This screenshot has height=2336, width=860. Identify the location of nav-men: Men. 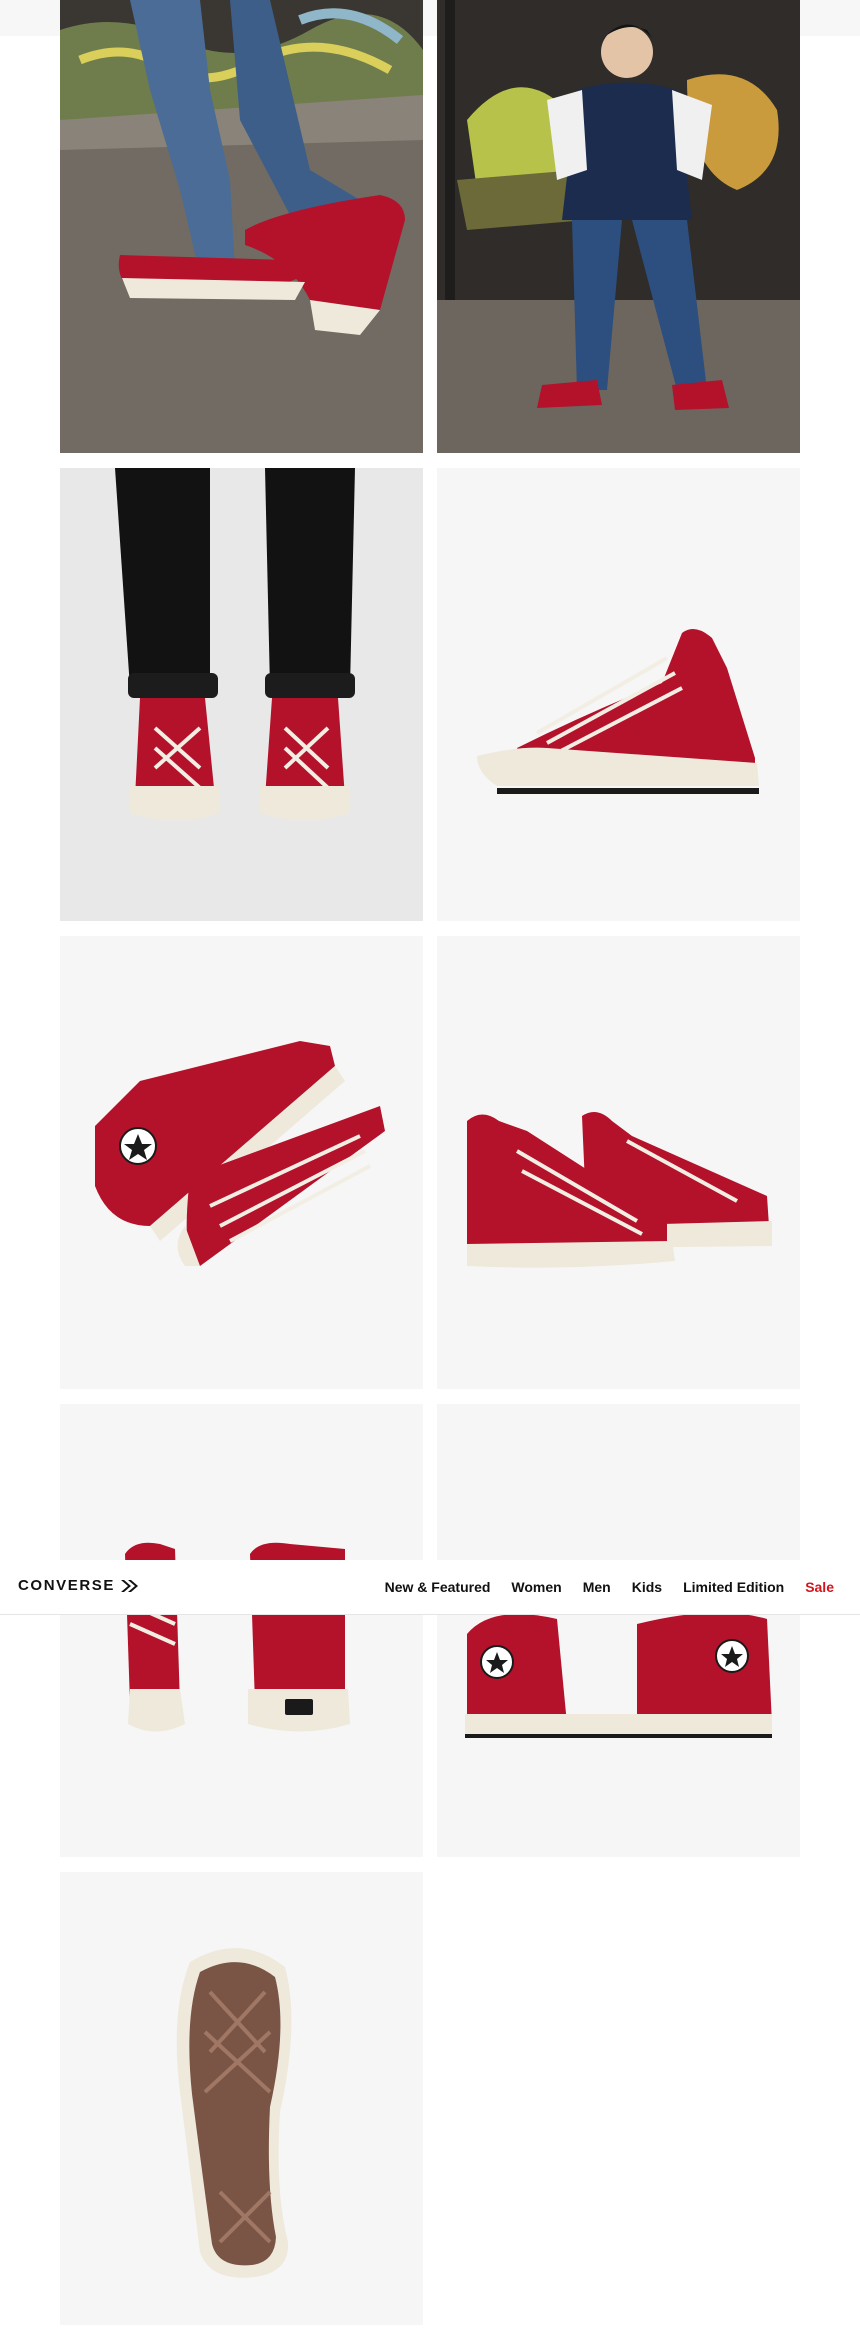
(597, 1587).